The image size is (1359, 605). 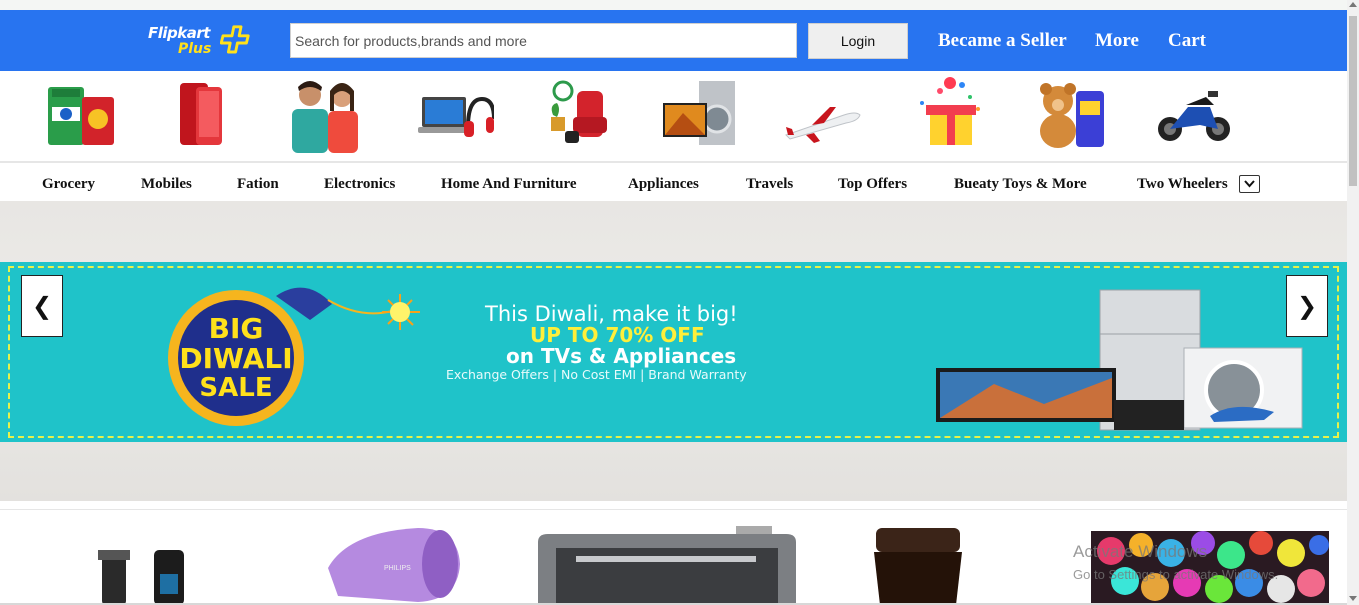 What do you see at coordinates (667, 565) in the screenshot?
I see `printer-icon` at bounding box center [667, 565].